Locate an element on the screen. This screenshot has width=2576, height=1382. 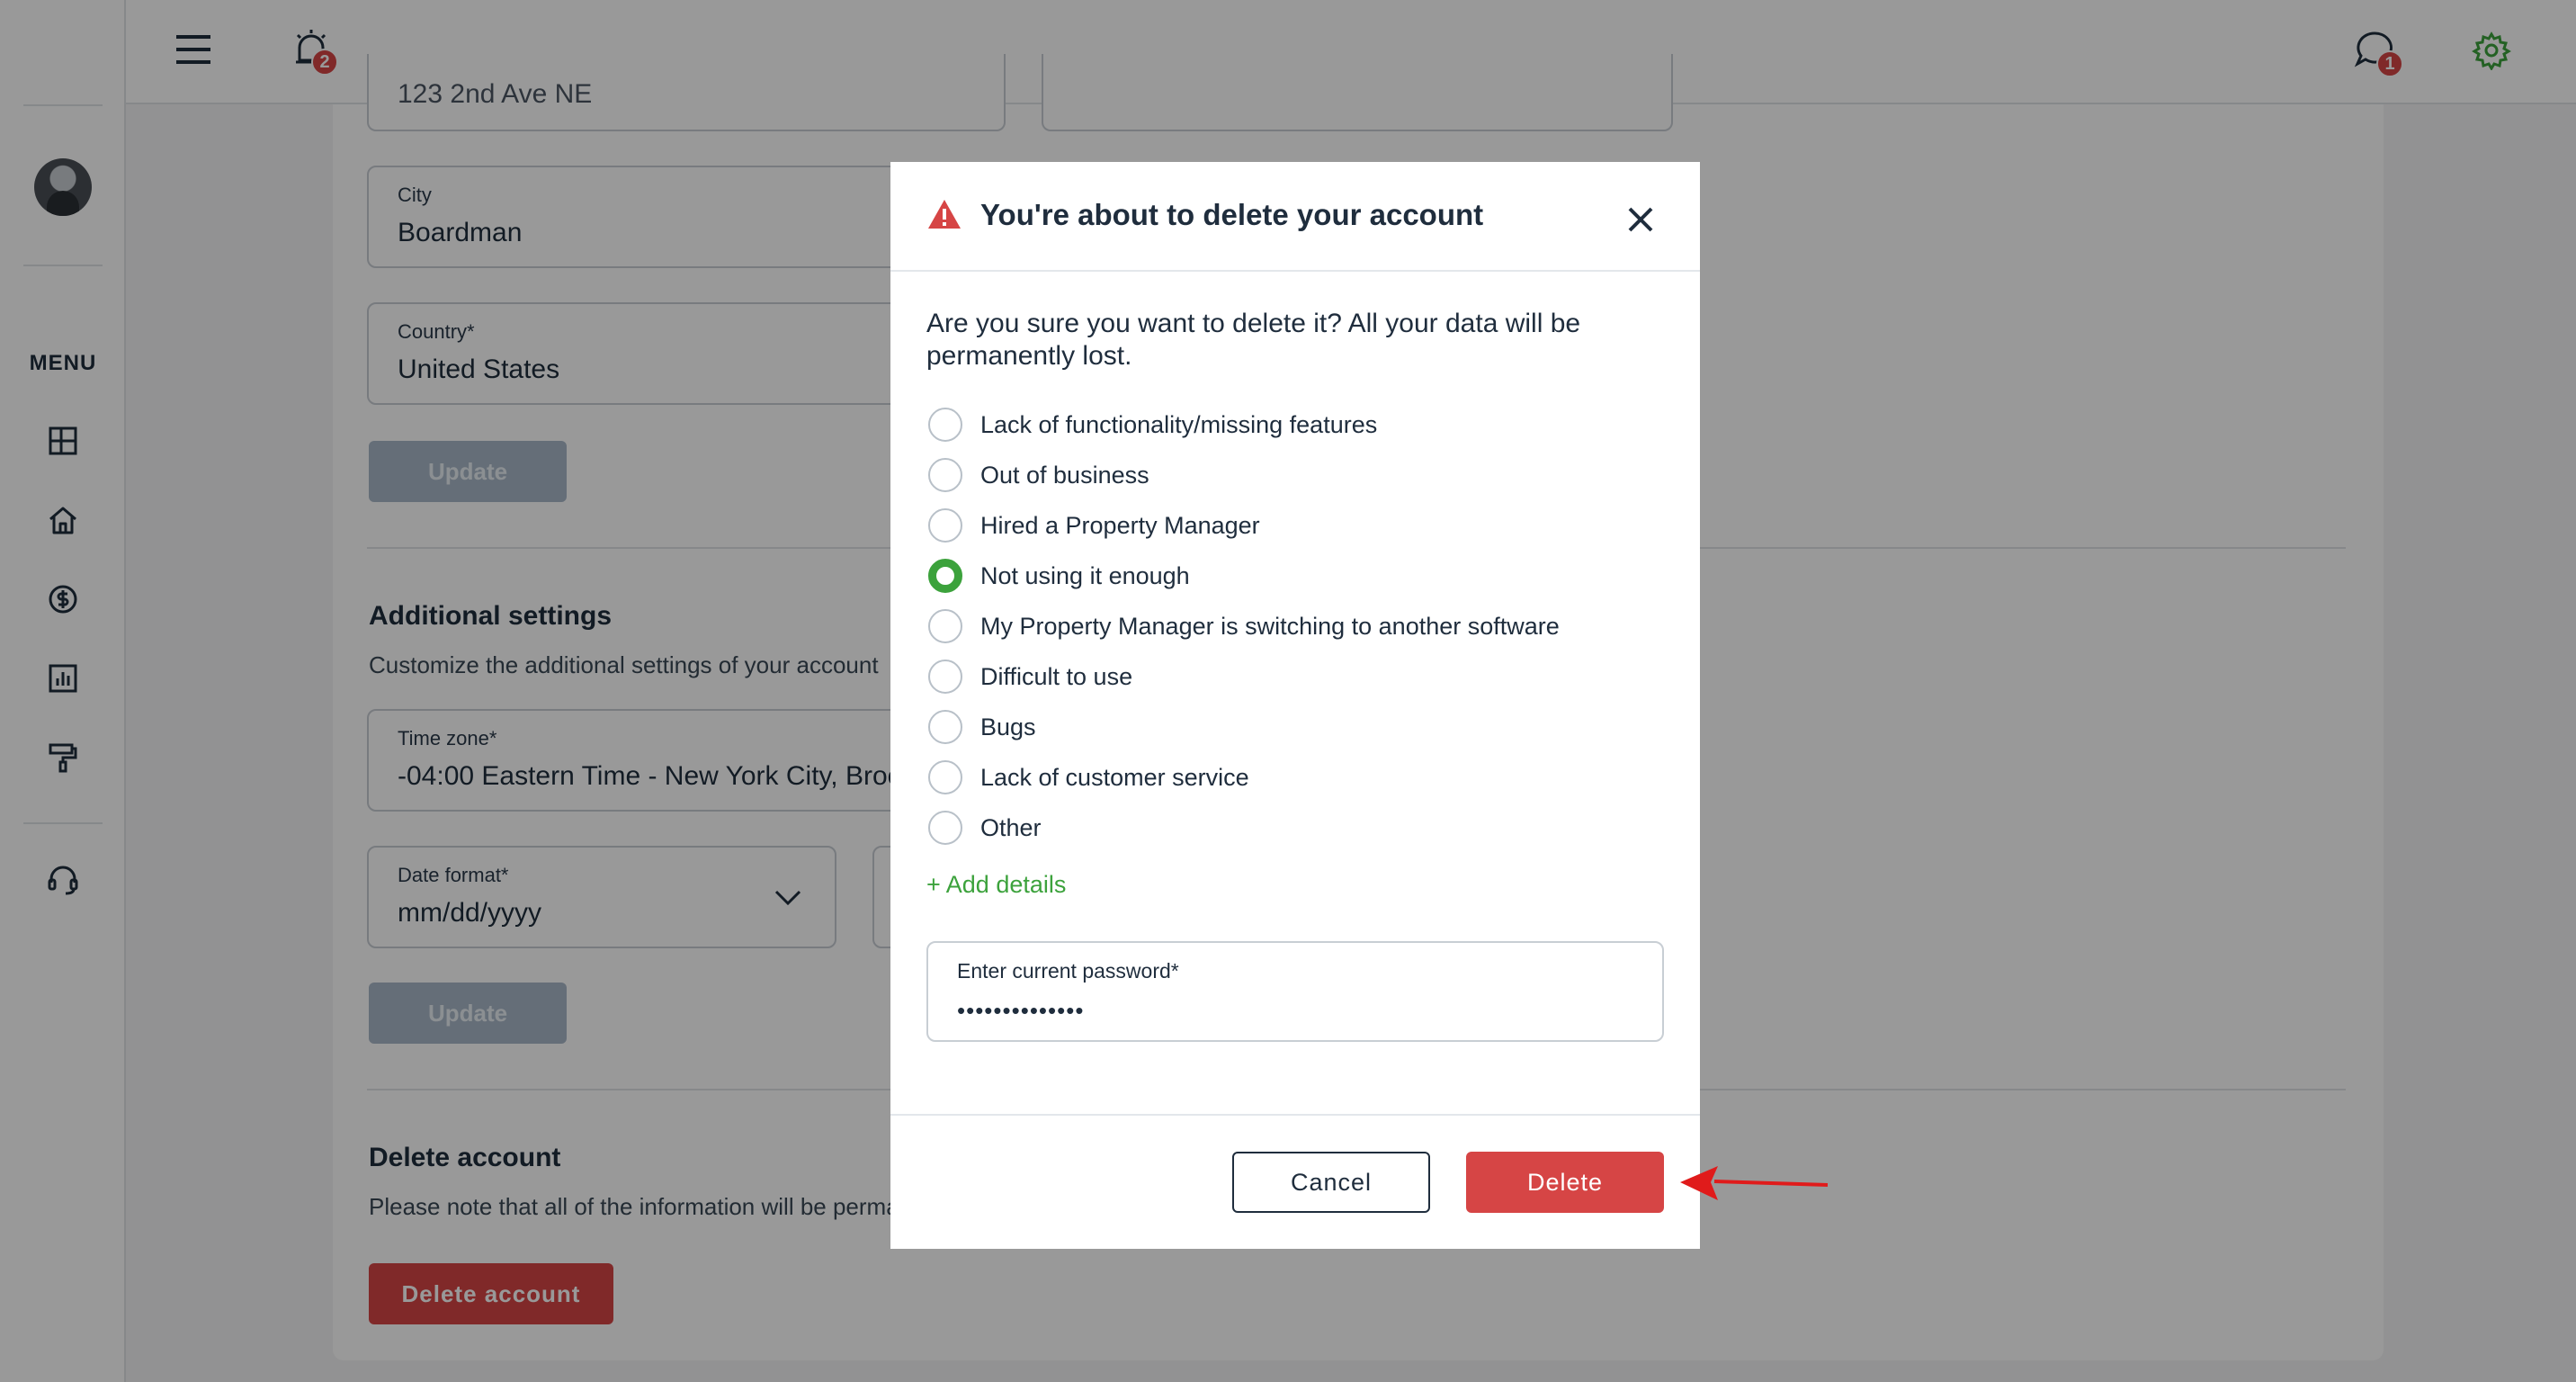
red-arrow-annotation is located at coordinates (1753, 1185).